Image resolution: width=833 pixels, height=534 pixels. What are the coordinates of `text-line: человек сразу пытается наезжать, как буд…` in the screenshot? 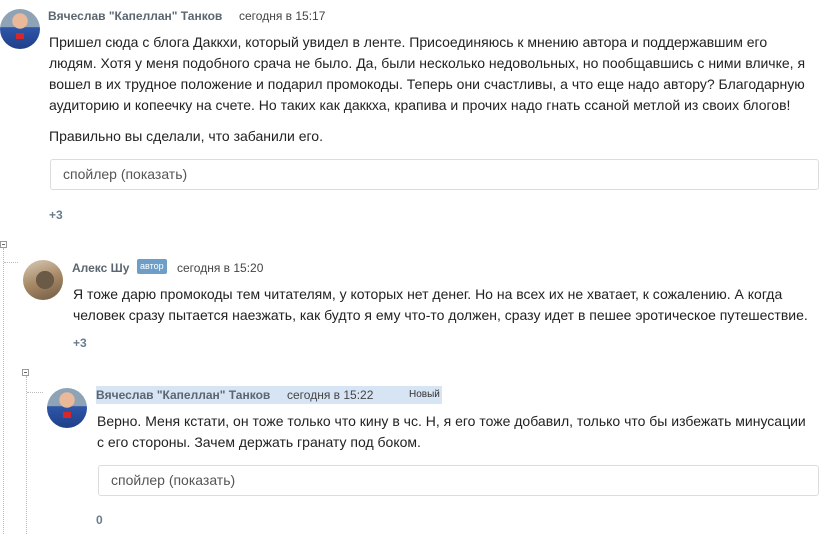 It's located at (440, 315).